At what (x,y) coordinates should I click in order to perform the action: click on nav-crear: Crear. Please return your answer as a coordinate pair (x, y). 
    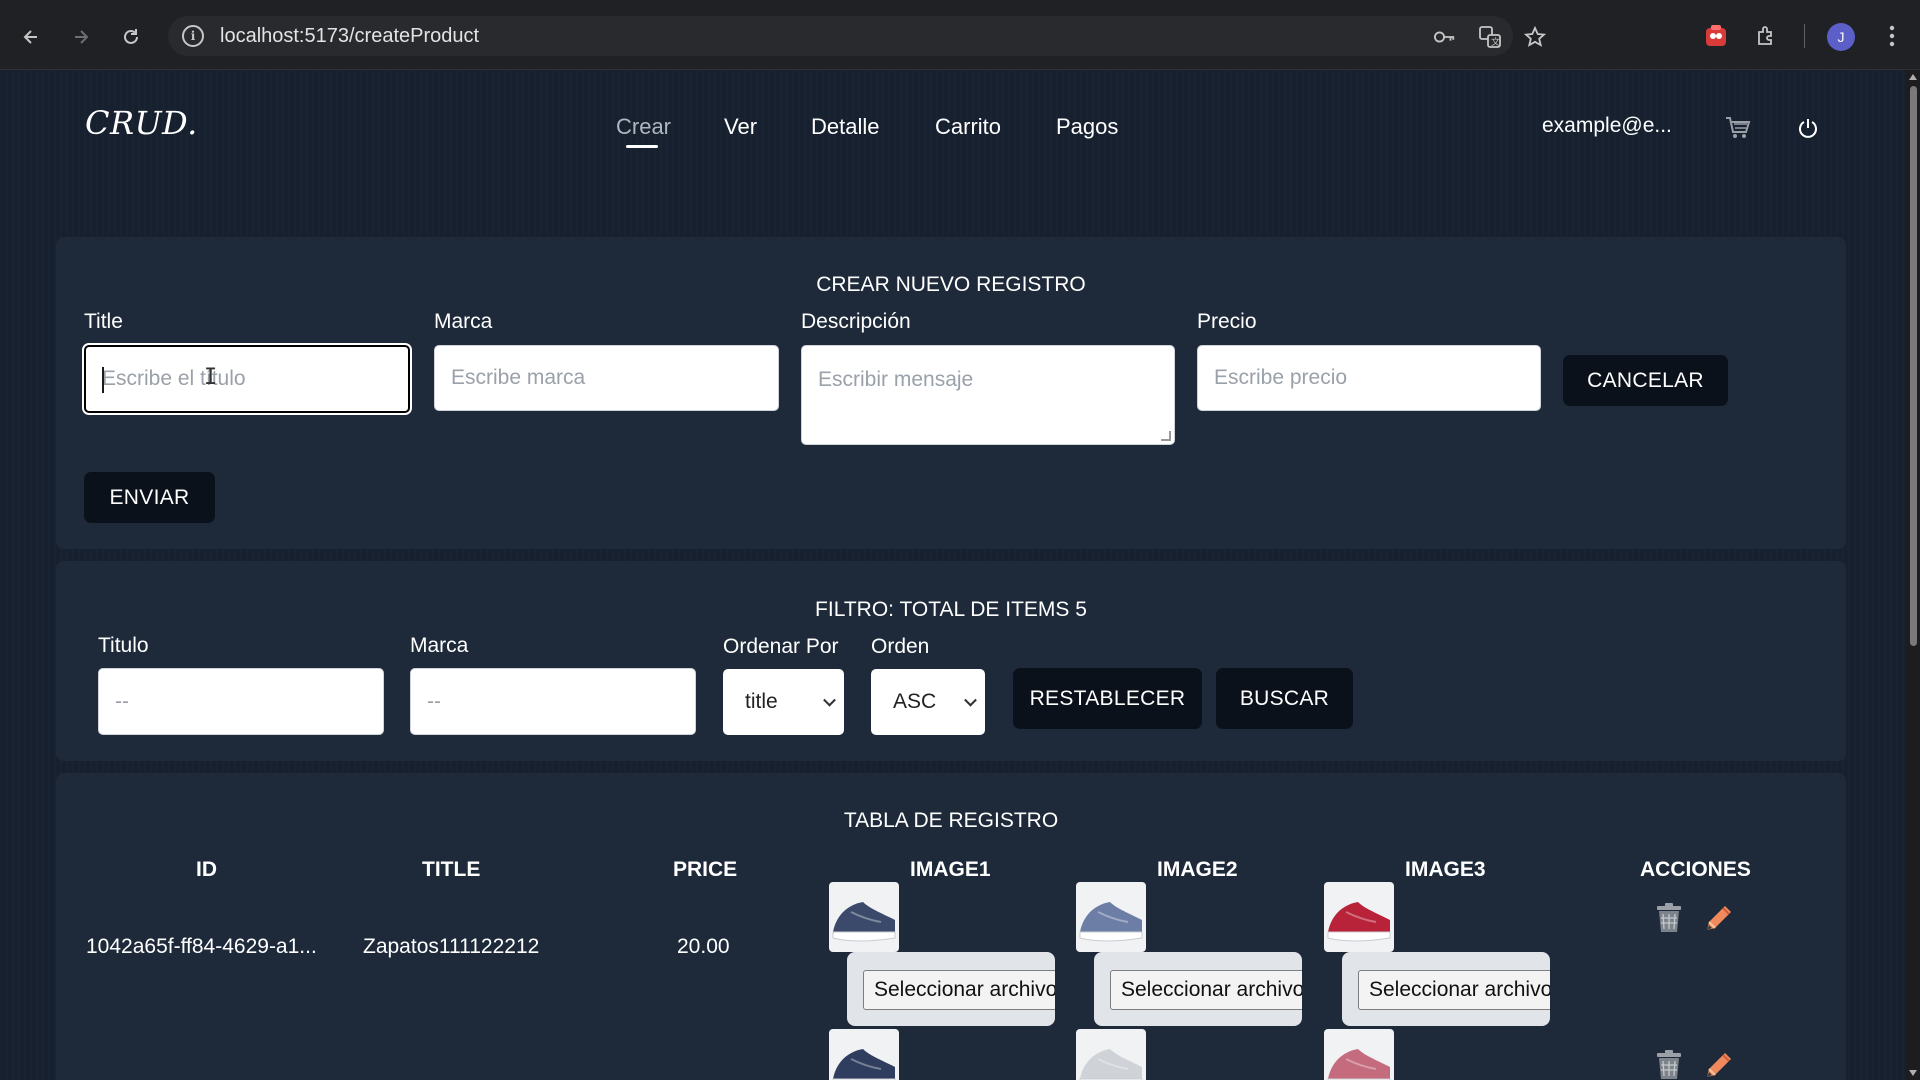
    Looking at the image, I should click on (643, 127).